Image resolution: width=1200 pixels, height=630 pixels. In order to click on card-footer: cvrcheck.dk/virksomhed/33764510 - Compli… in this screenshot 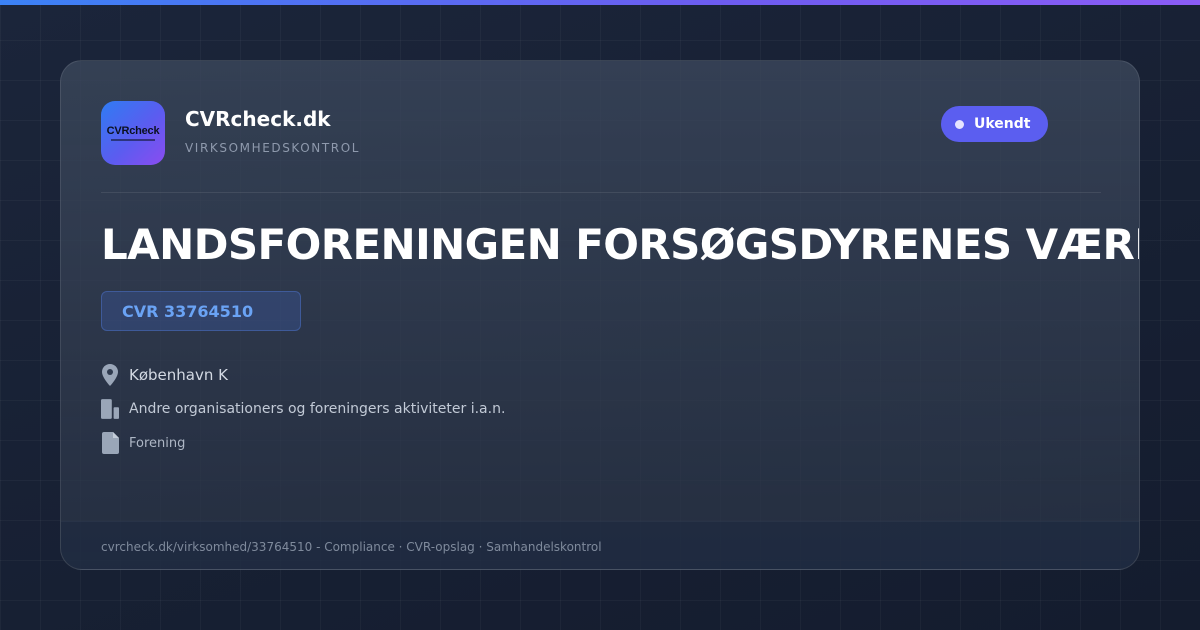, I will do `click(600, 545)`.